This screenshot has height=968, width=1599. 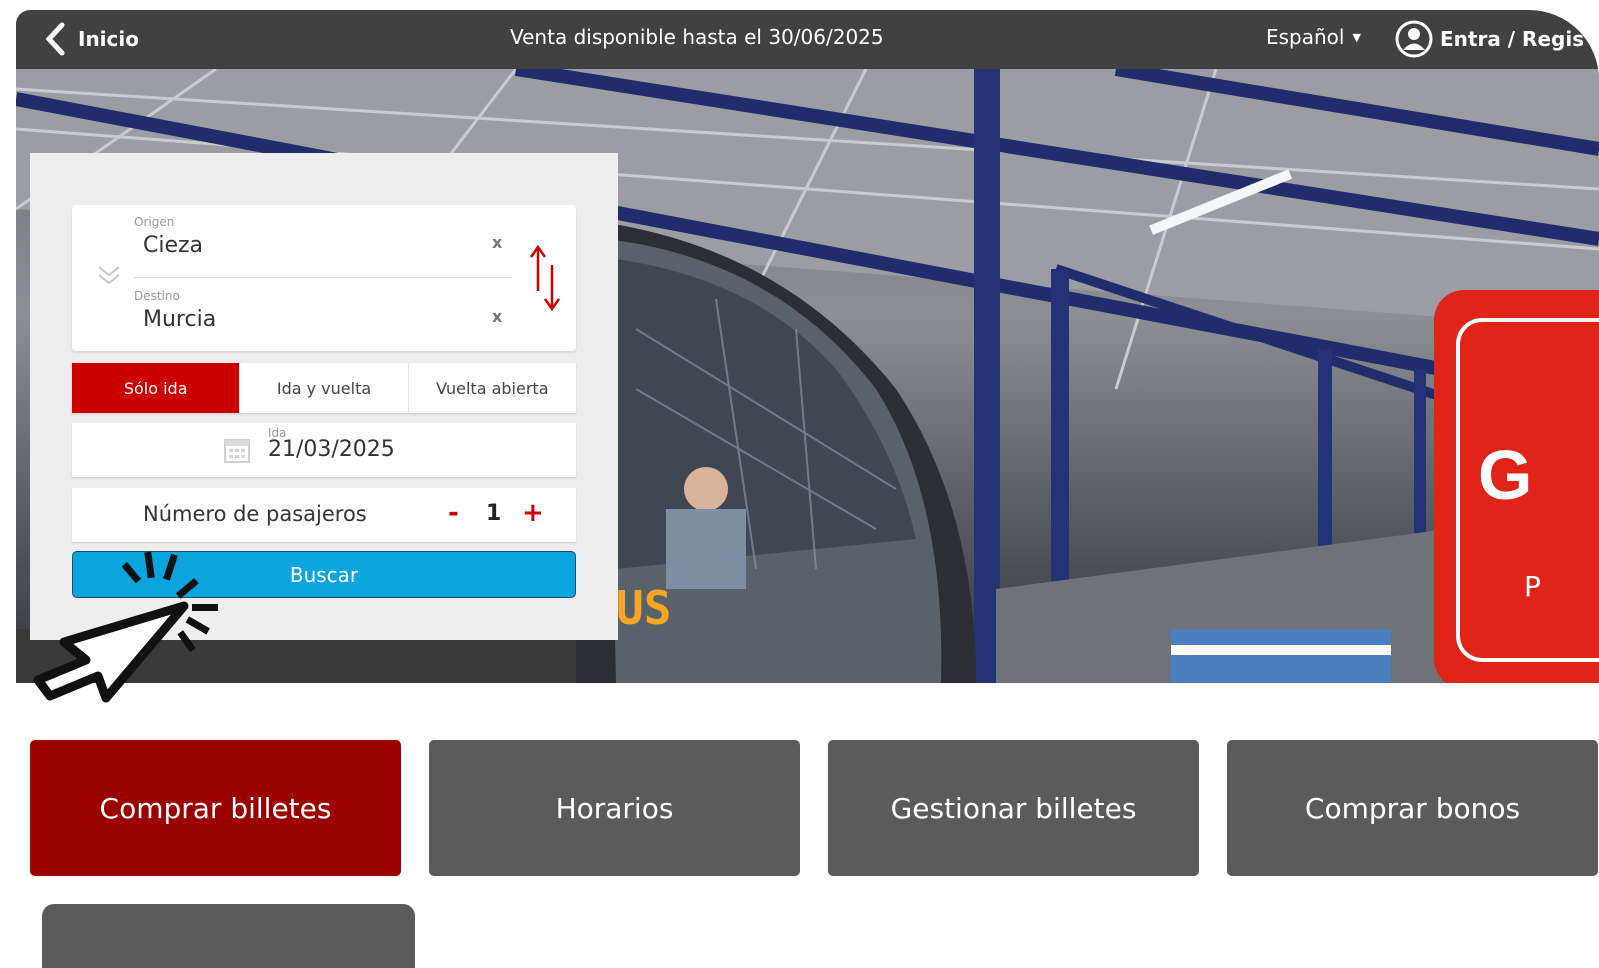 I want to click on trip-type-tabs: Sólo ida Ida y vuelta Vuelta abierta, so click(x=324, y=388).